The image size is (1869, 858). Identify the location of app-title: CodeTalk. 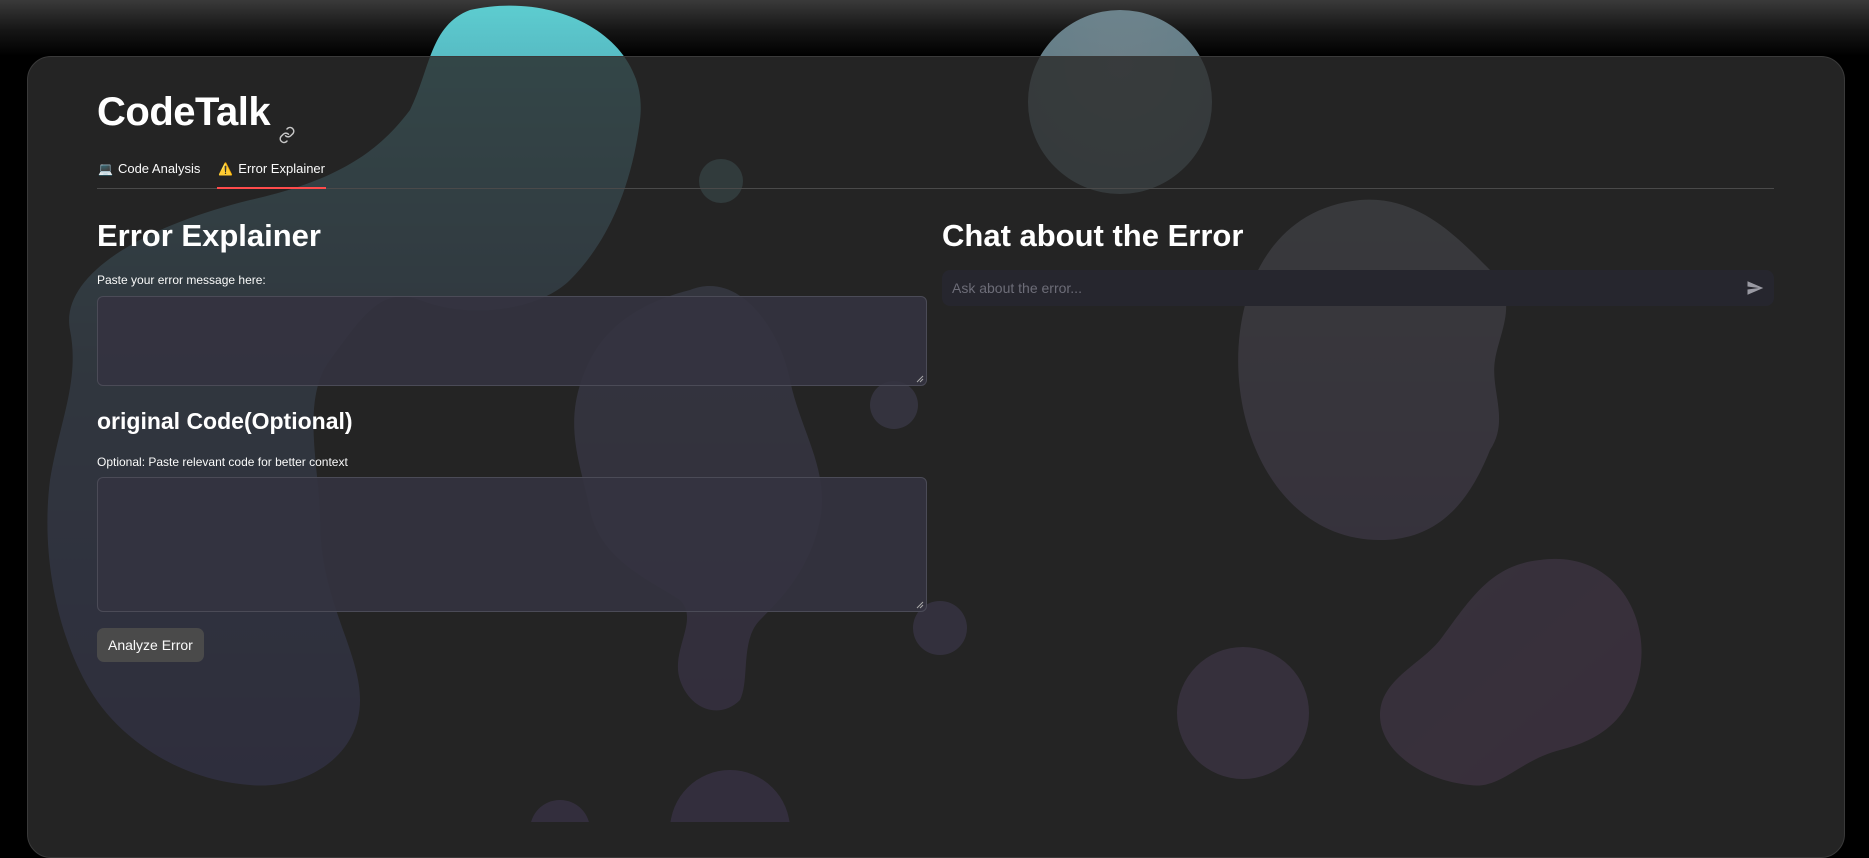
(196, 116).